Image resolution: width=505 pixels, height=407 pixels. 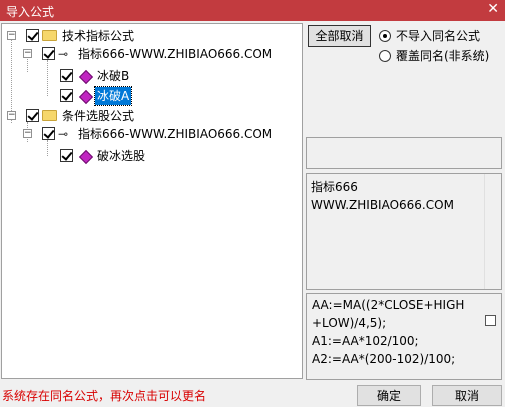 I want to click on info-panel: 指标666 WWW.ZHIBIAO666.COM, so click(x=404, y=231).